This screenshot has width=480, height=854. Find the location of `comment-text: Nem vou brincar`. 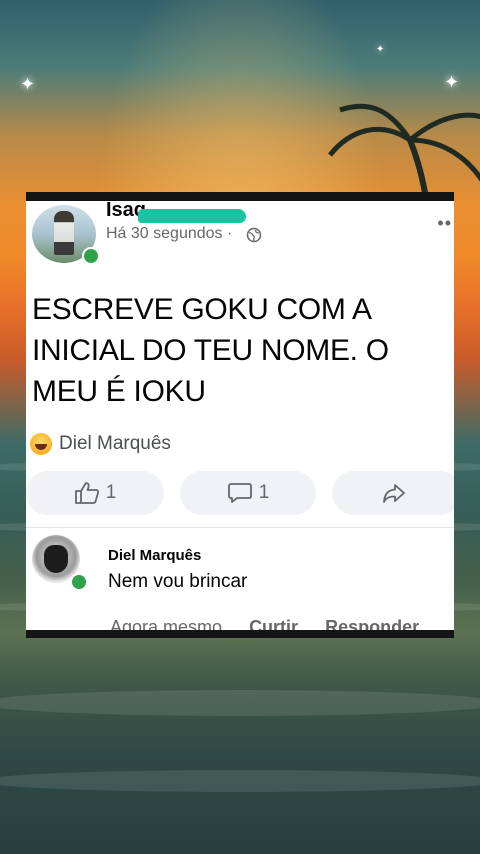

comment-text: Nem vou brincar is located at coordinates (178, 581).